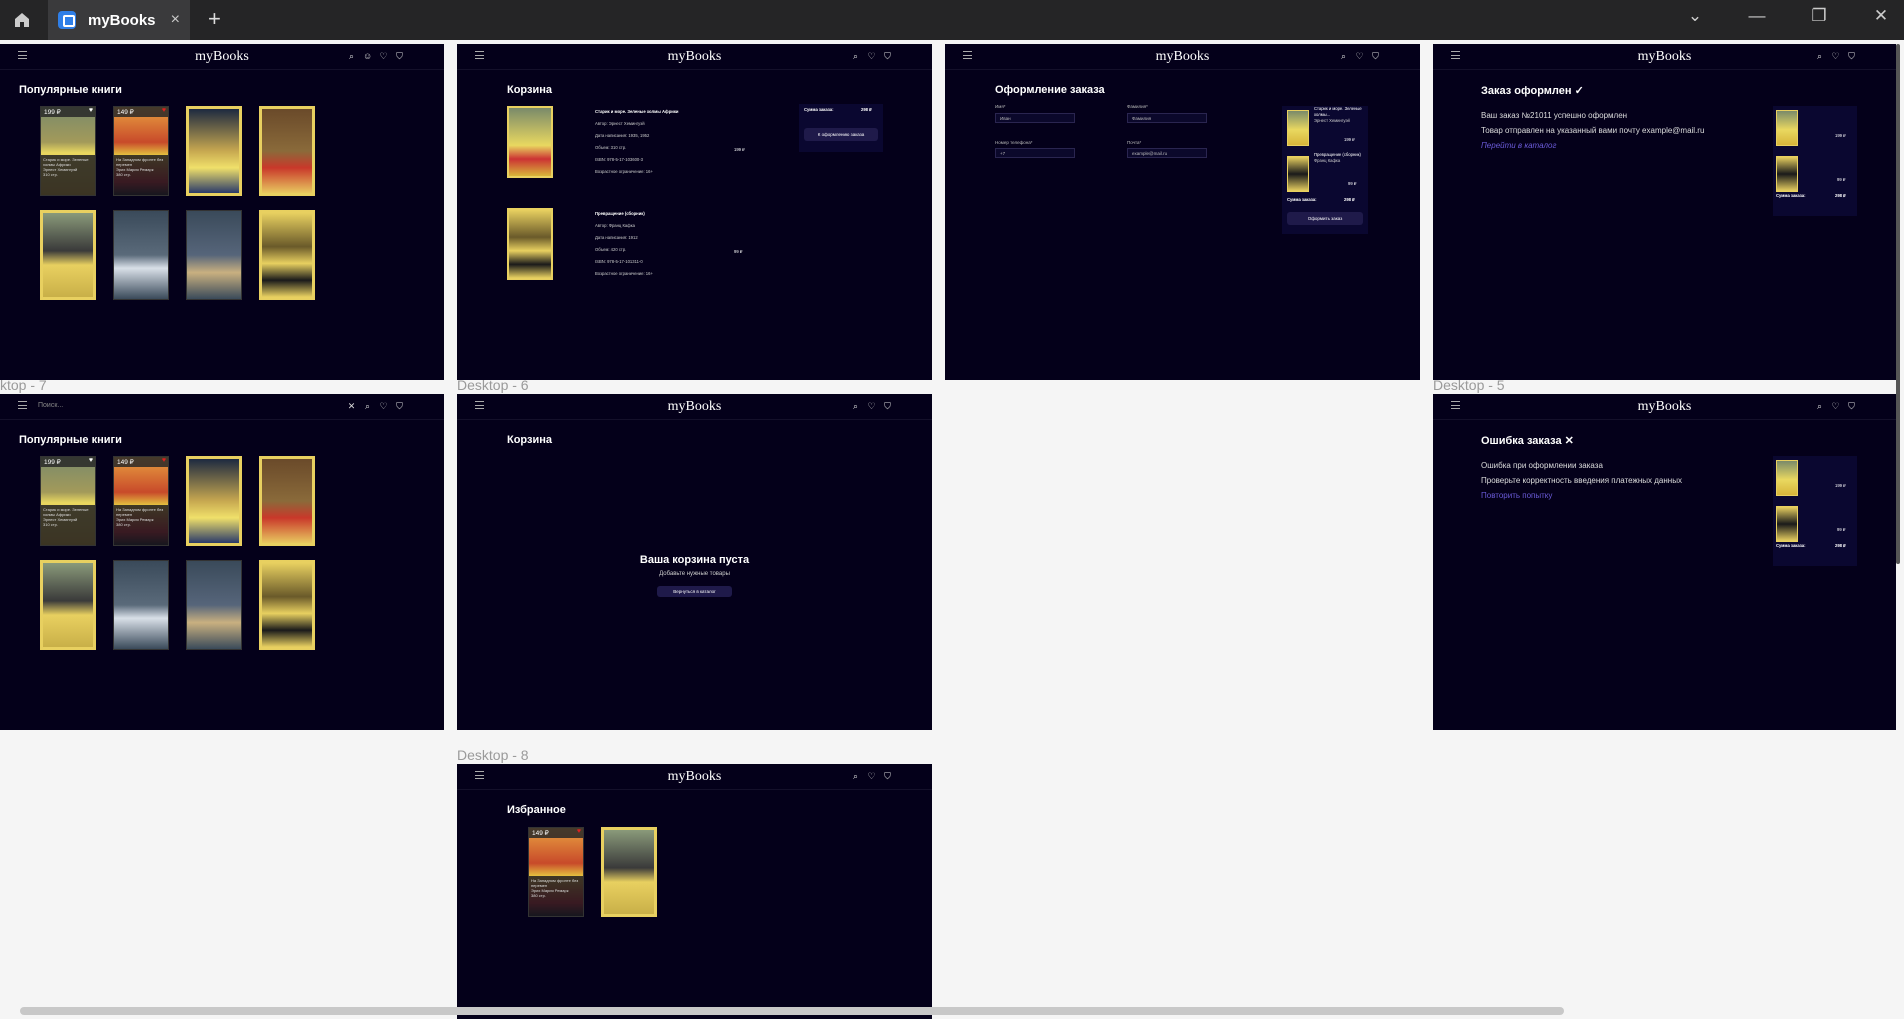  What do you see at coordinates (1695, 16) in the screenshot?
I see `dropdown-button: ⌄` at bounding box center [1695, 16].